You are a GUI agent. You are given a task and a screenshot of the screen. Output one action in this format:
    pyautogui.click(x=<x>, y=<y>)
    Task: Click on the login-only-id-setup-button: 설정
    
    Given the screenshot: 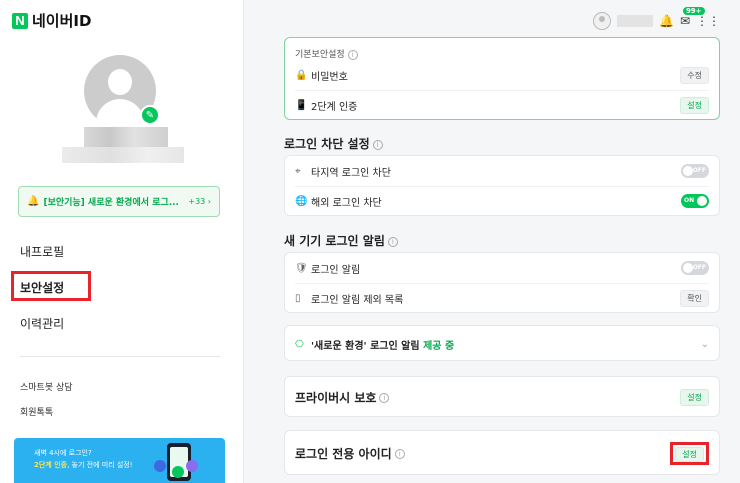 What is the action you would take?
    pyautogui.click(x=689, y=454)
    